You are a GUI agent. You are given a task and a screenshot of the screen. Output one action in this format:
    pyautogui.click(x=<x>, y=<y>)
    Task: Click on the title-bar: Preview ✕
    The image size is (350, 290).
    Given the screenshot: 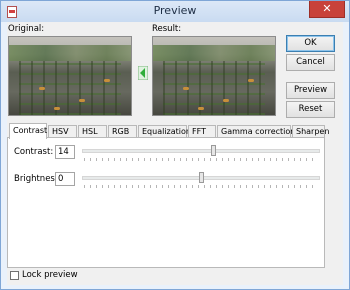 What is the action you would take?
    pyautogui.click(x=175, y=11)
    